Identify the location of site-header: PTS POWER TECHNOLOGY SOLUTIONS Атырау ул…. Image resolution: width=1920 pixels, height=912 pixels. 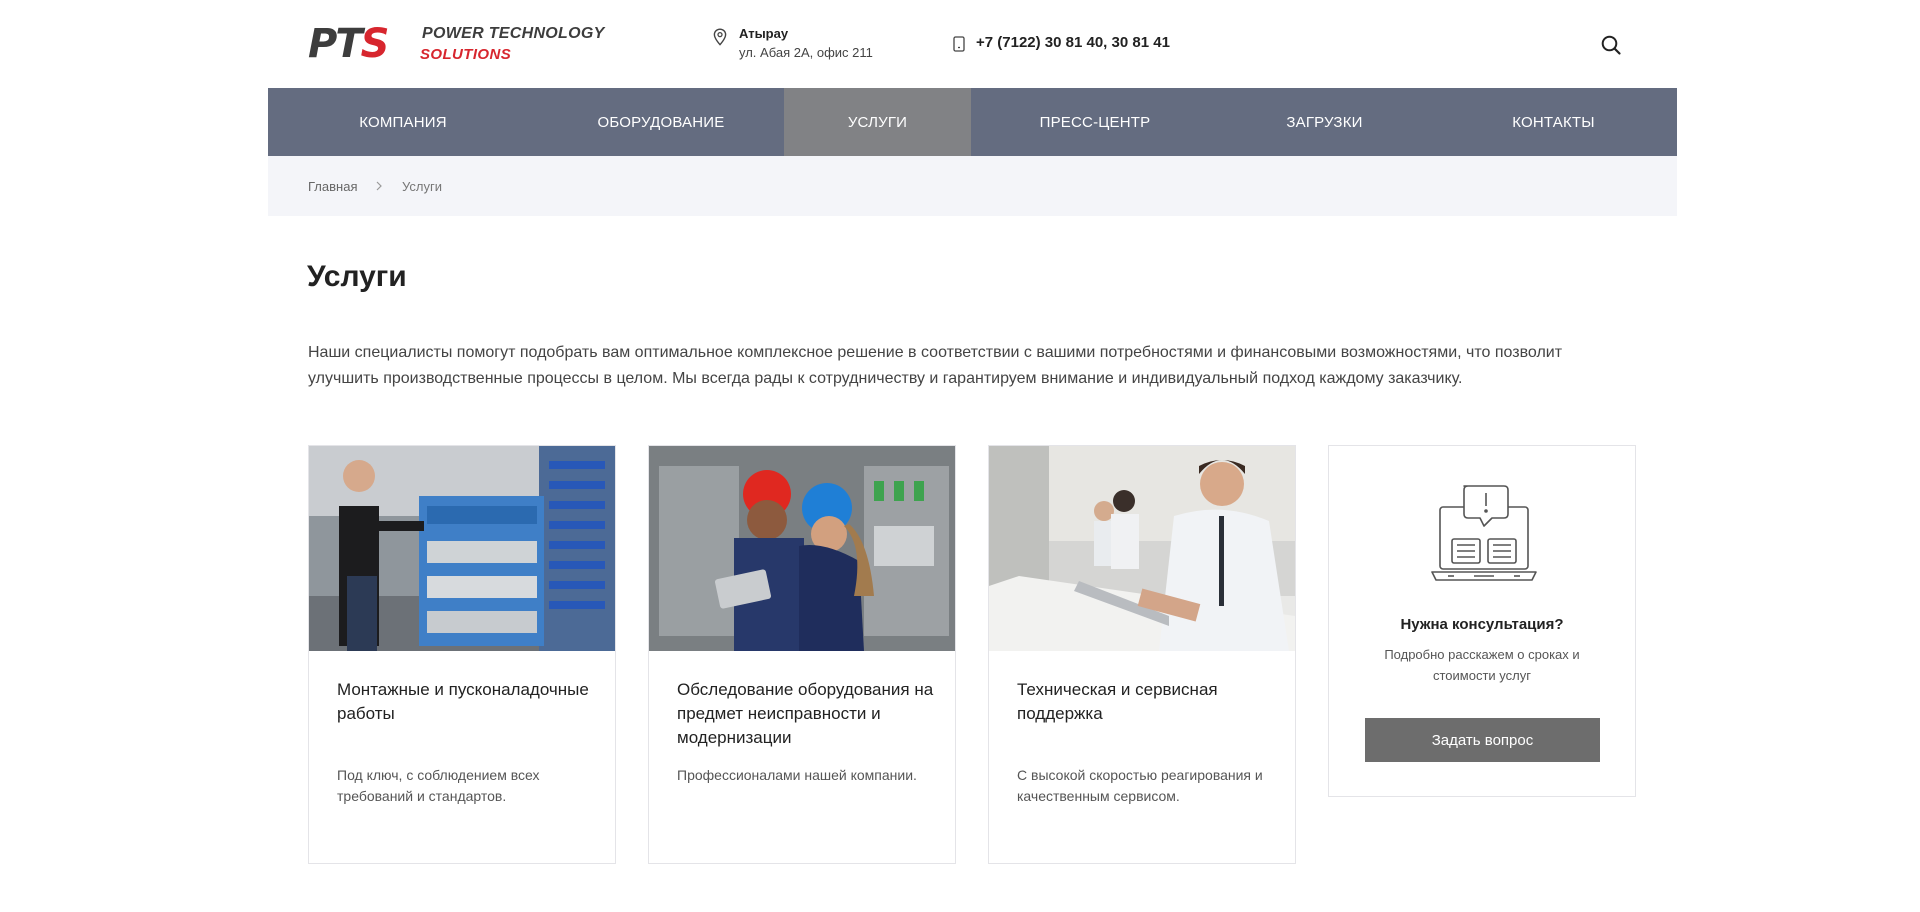
(972, 44).